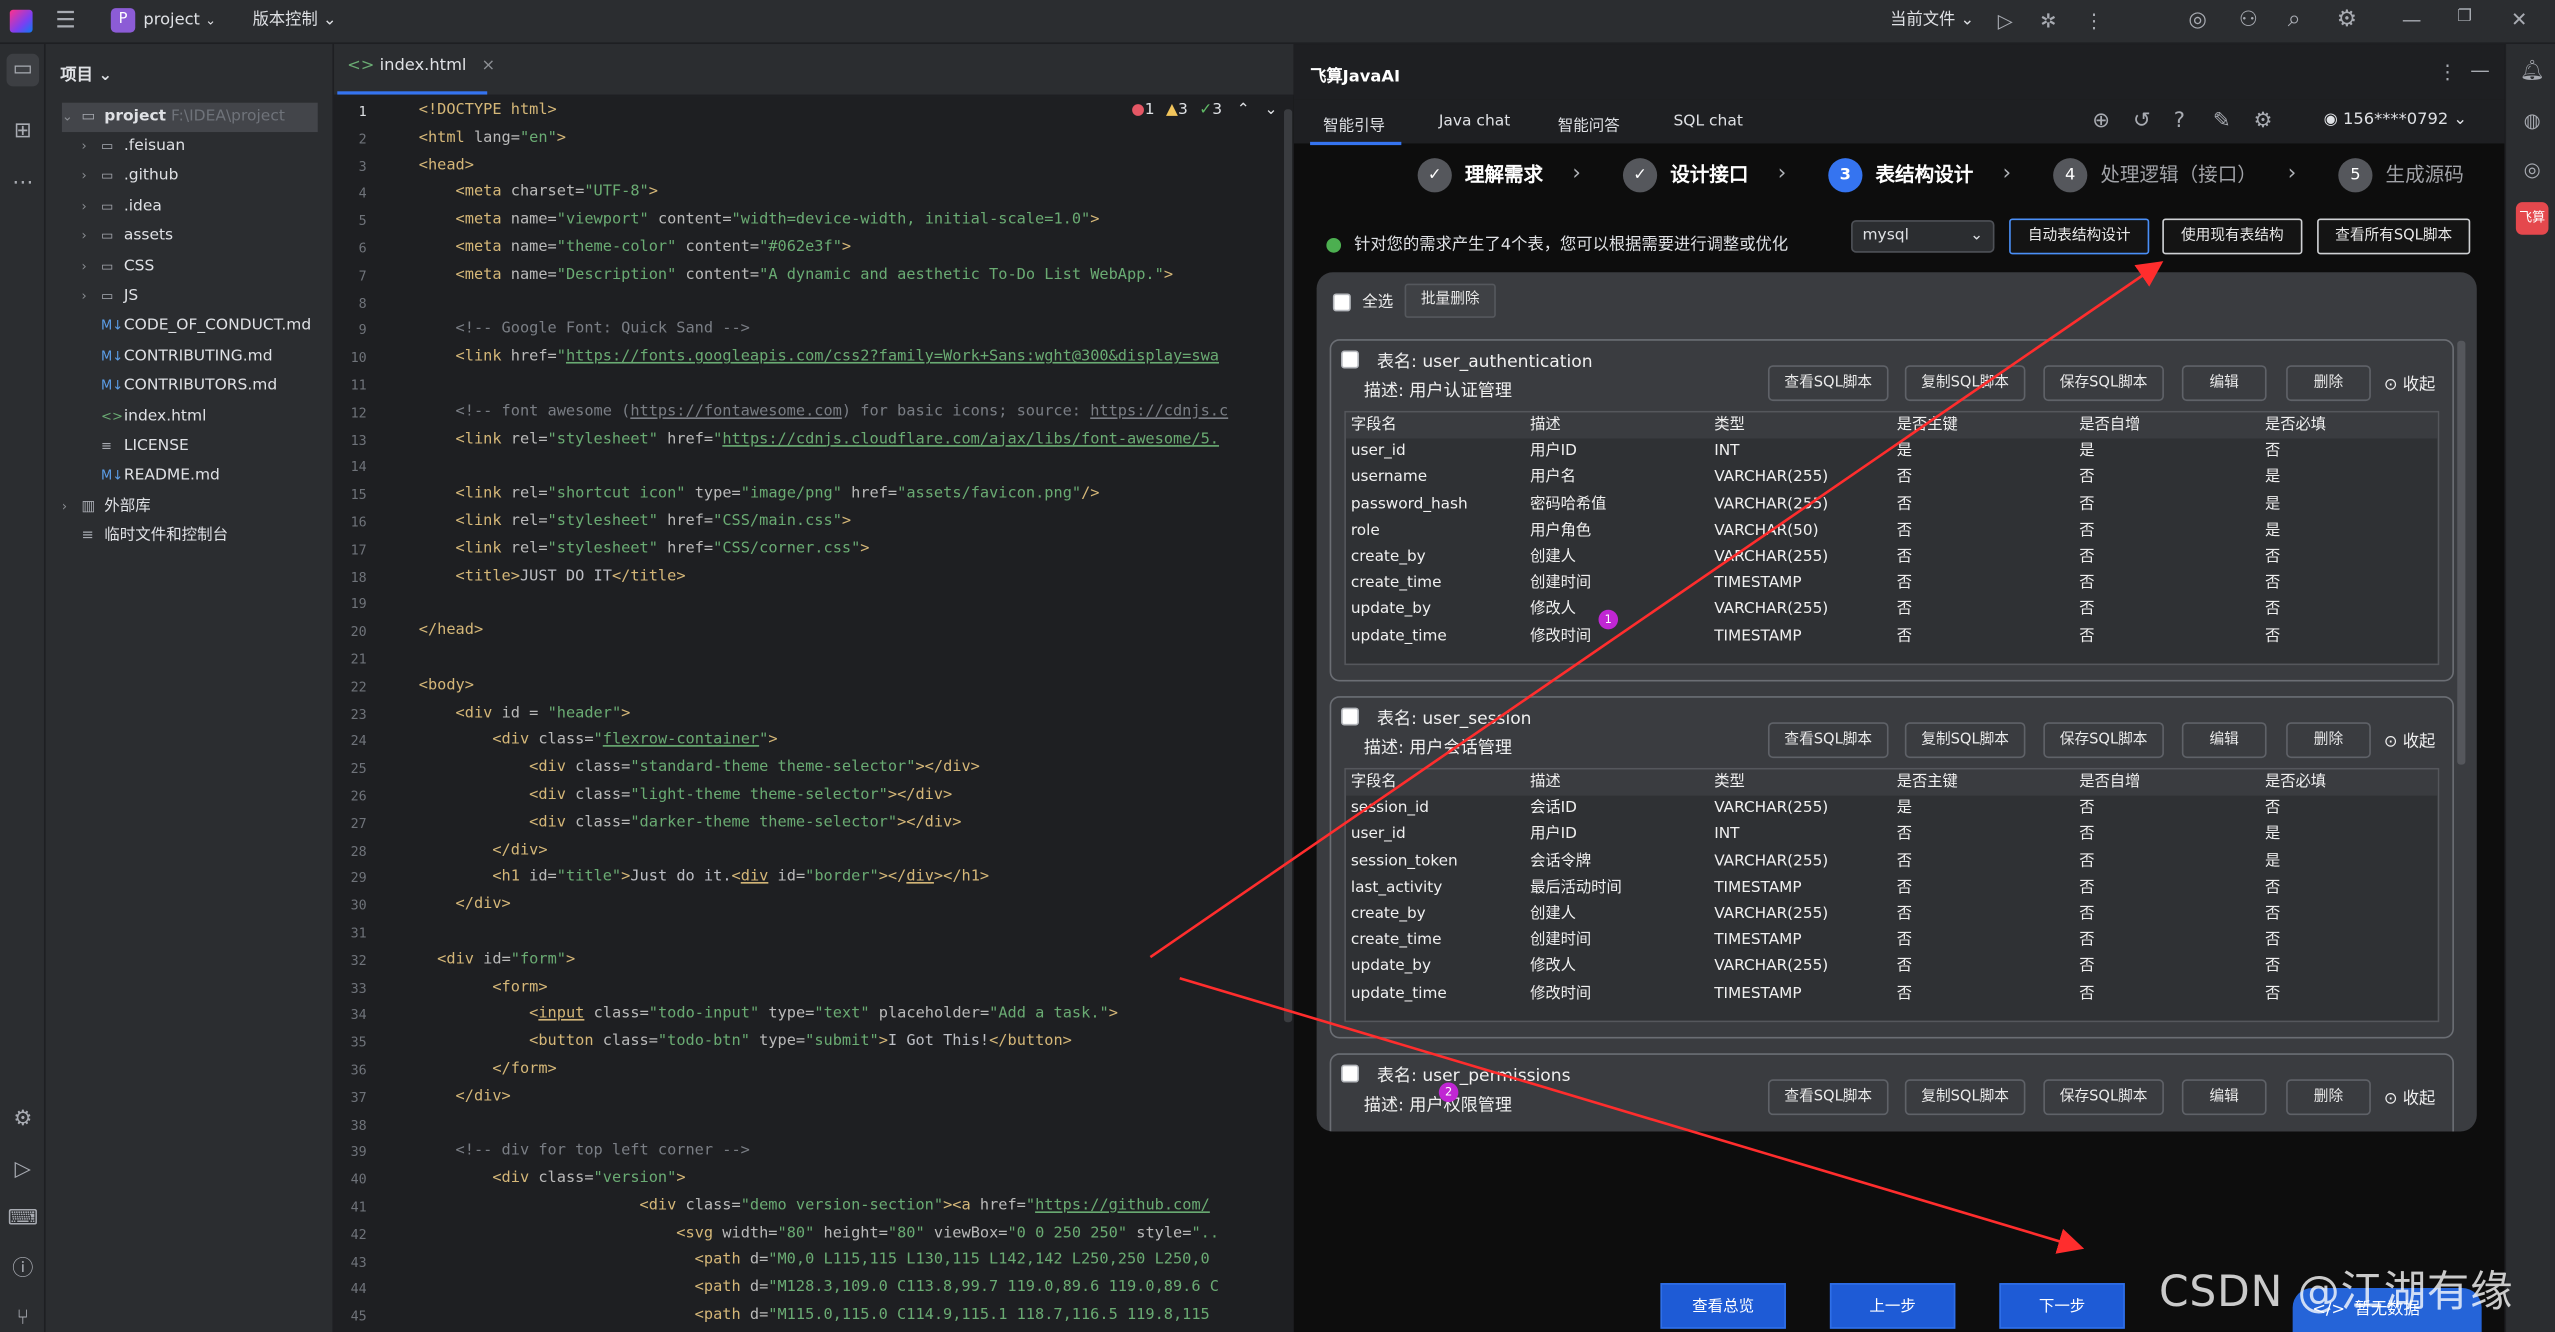 This screenshot has height=1332, width=2555. Describe the element at coordinates (2336, 1293) in the screenshot. I see `watermark: CSDN @江湖有缘` at that location.